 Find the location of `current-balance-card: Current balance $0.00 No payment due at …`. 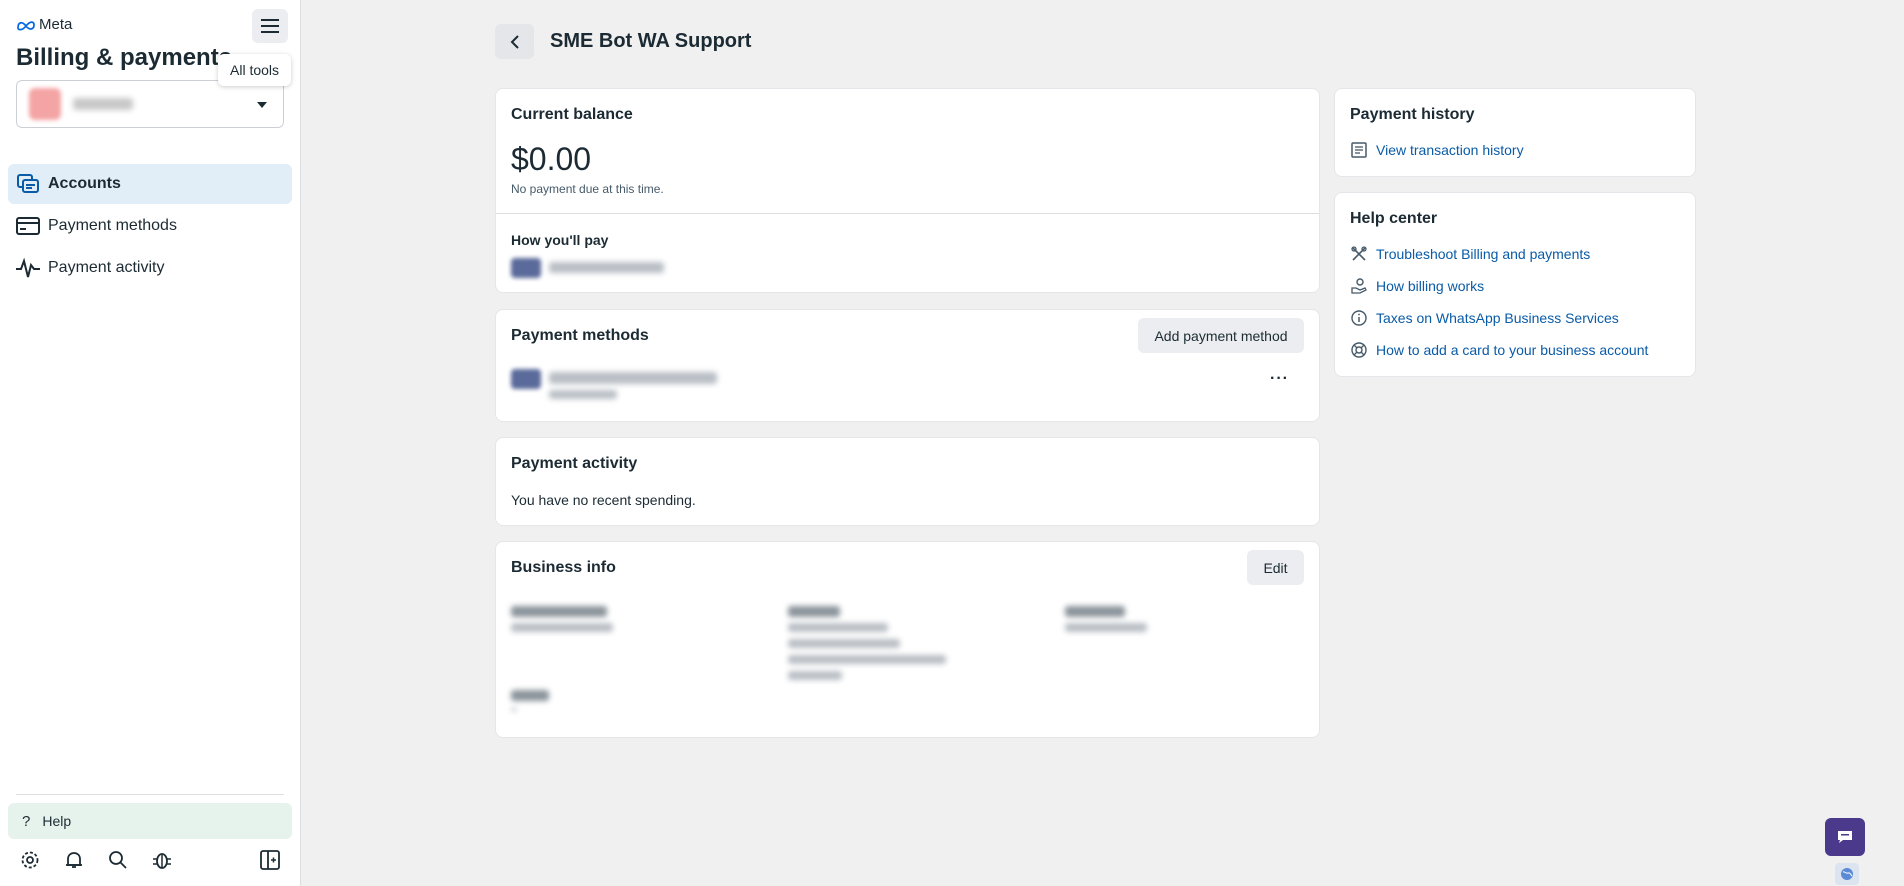

current-balance-card: Current balance $0.00 No payment due at … is located at coordinates (907, 190).